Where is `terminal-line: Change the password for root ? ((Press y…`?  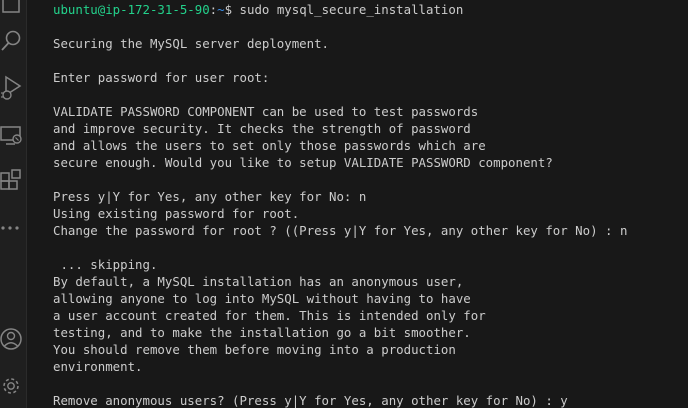 terminal-line: Change the password for root ? ((Press y… is located at coordinates (340, 230).